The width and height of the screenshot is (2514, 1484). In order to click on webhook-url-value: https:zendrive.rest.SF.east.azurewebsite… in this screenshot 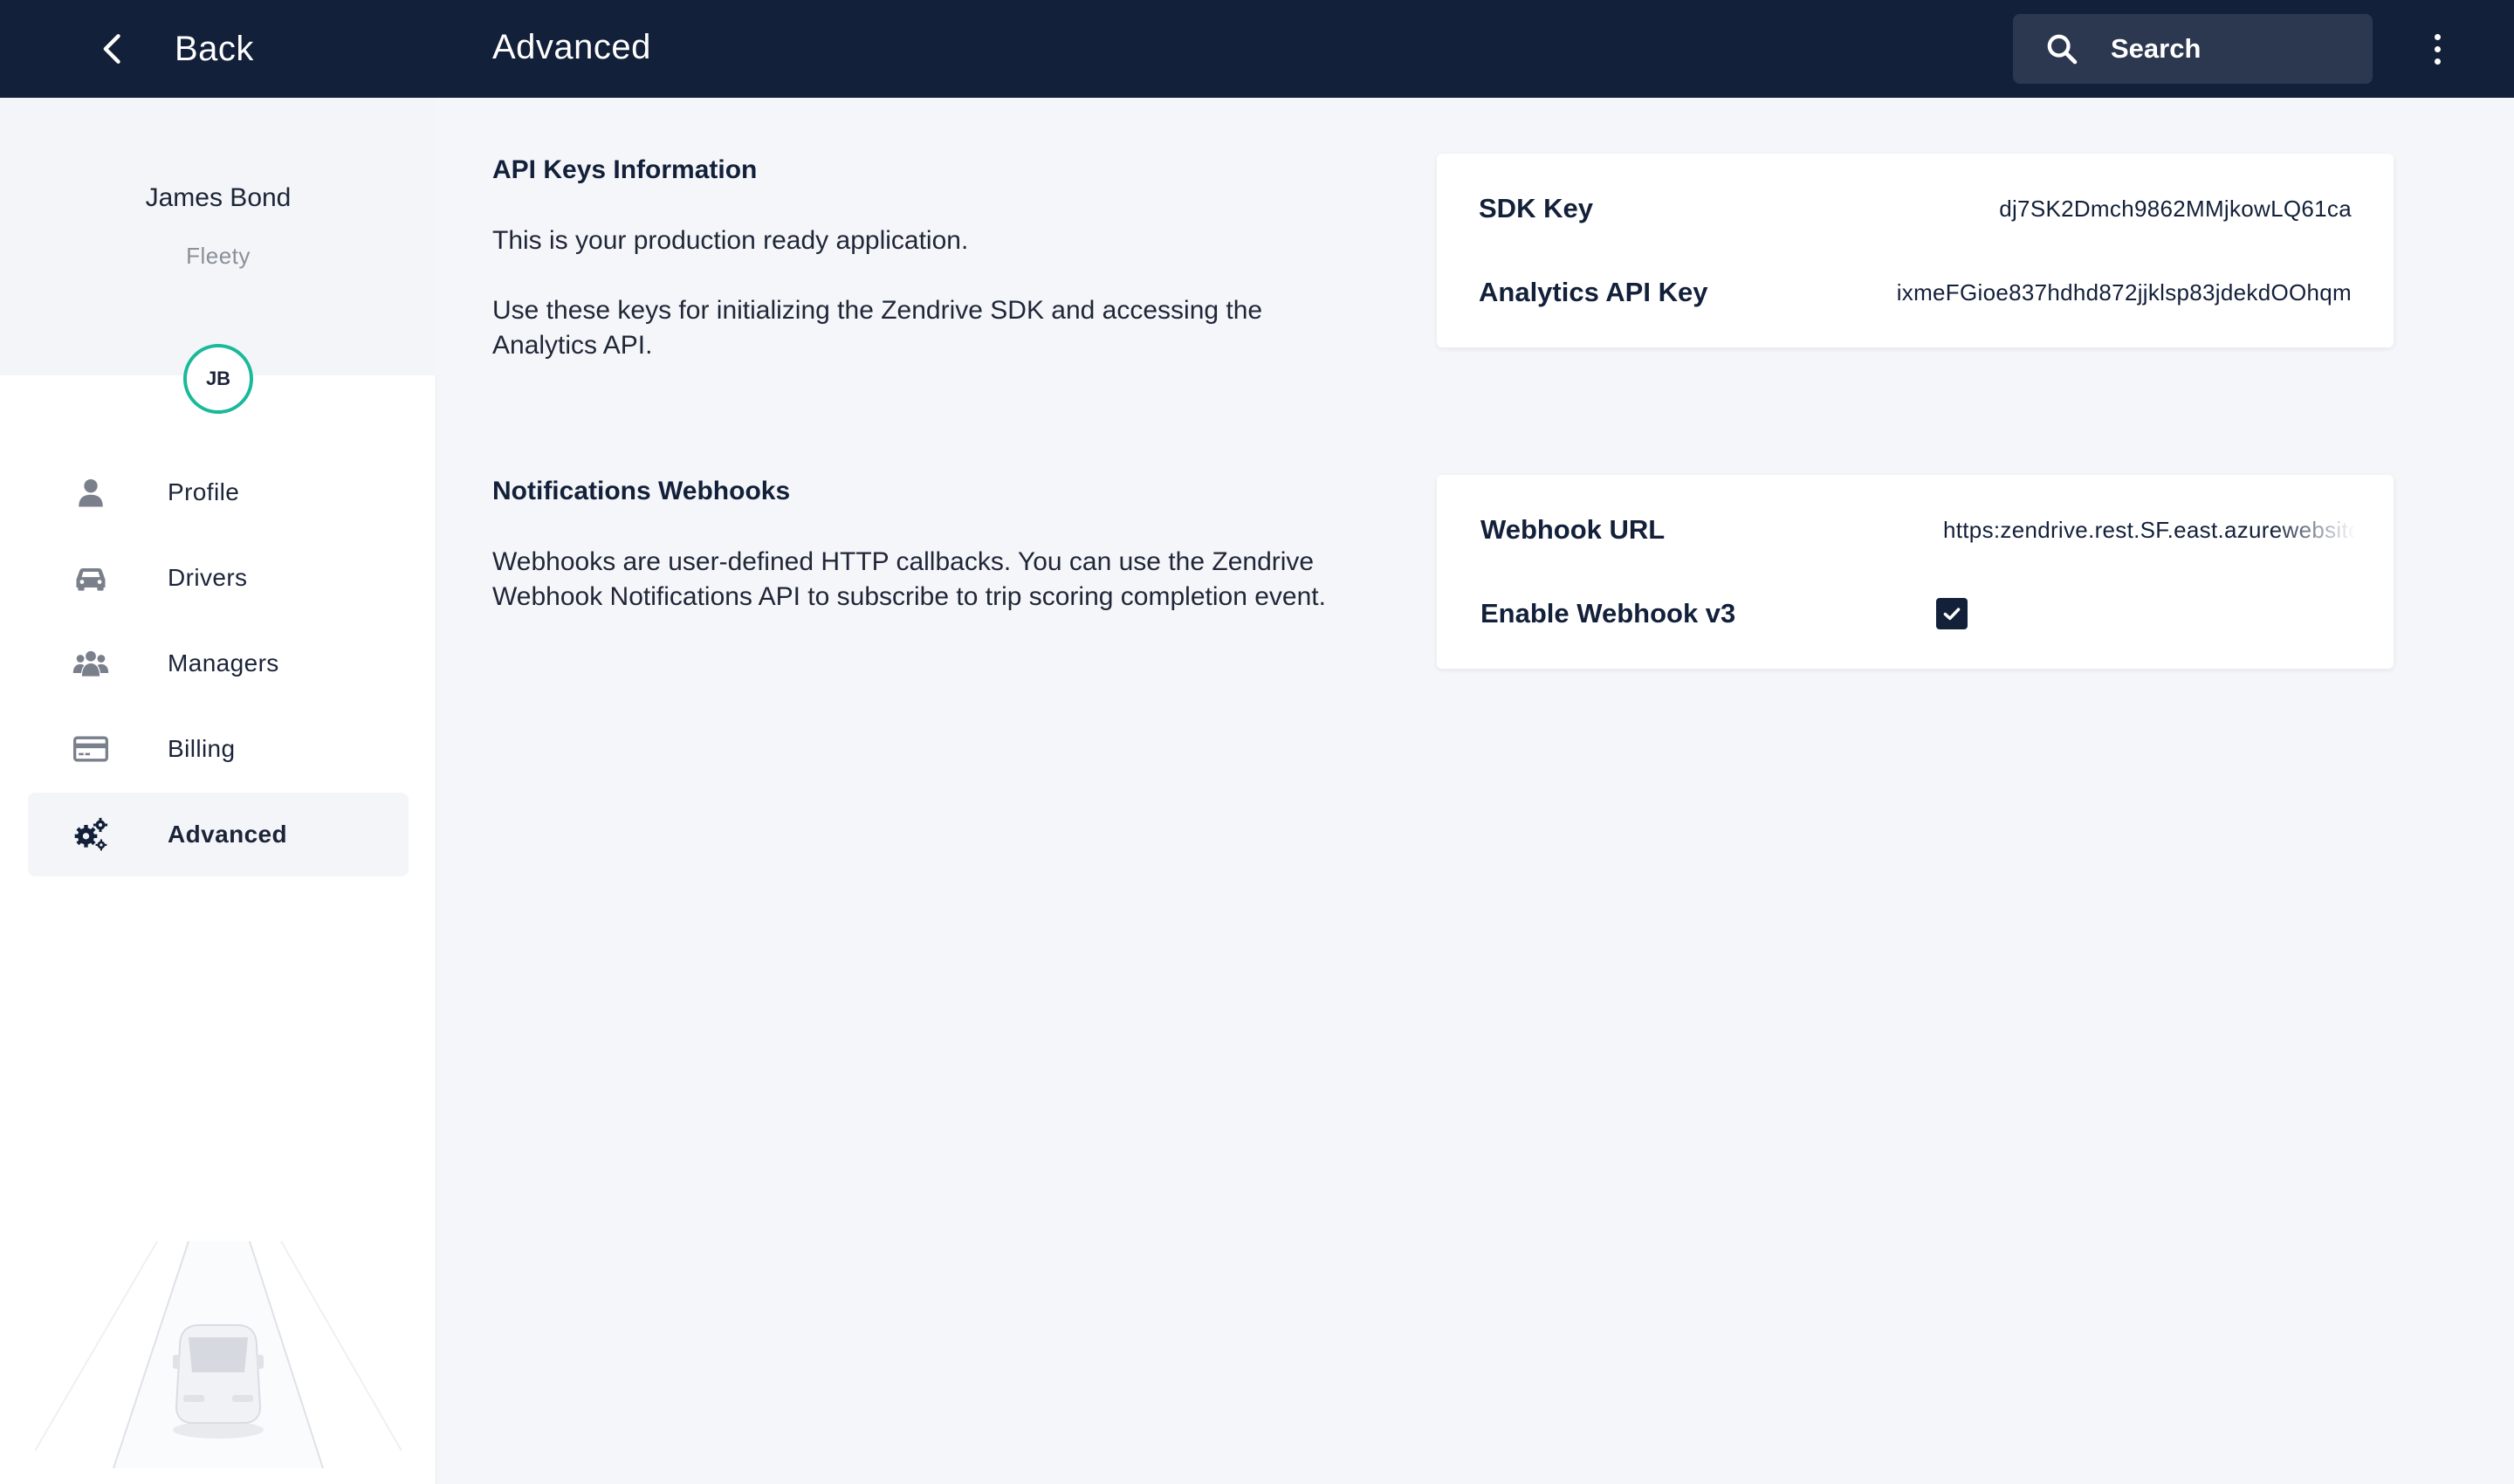, I will do `click(2149, 530)`.